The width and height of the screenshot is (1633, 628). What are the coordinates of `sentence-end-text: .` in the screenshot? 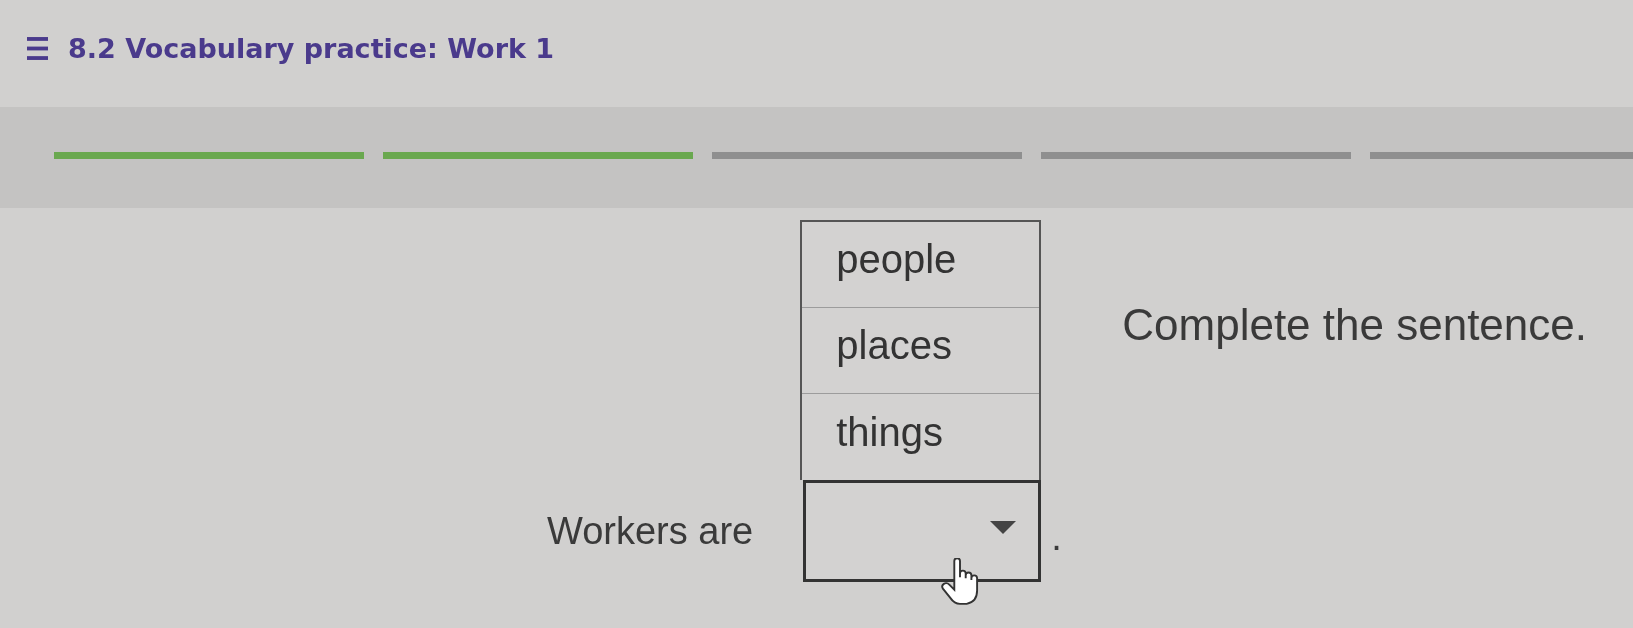 It's located at (1056, 537).